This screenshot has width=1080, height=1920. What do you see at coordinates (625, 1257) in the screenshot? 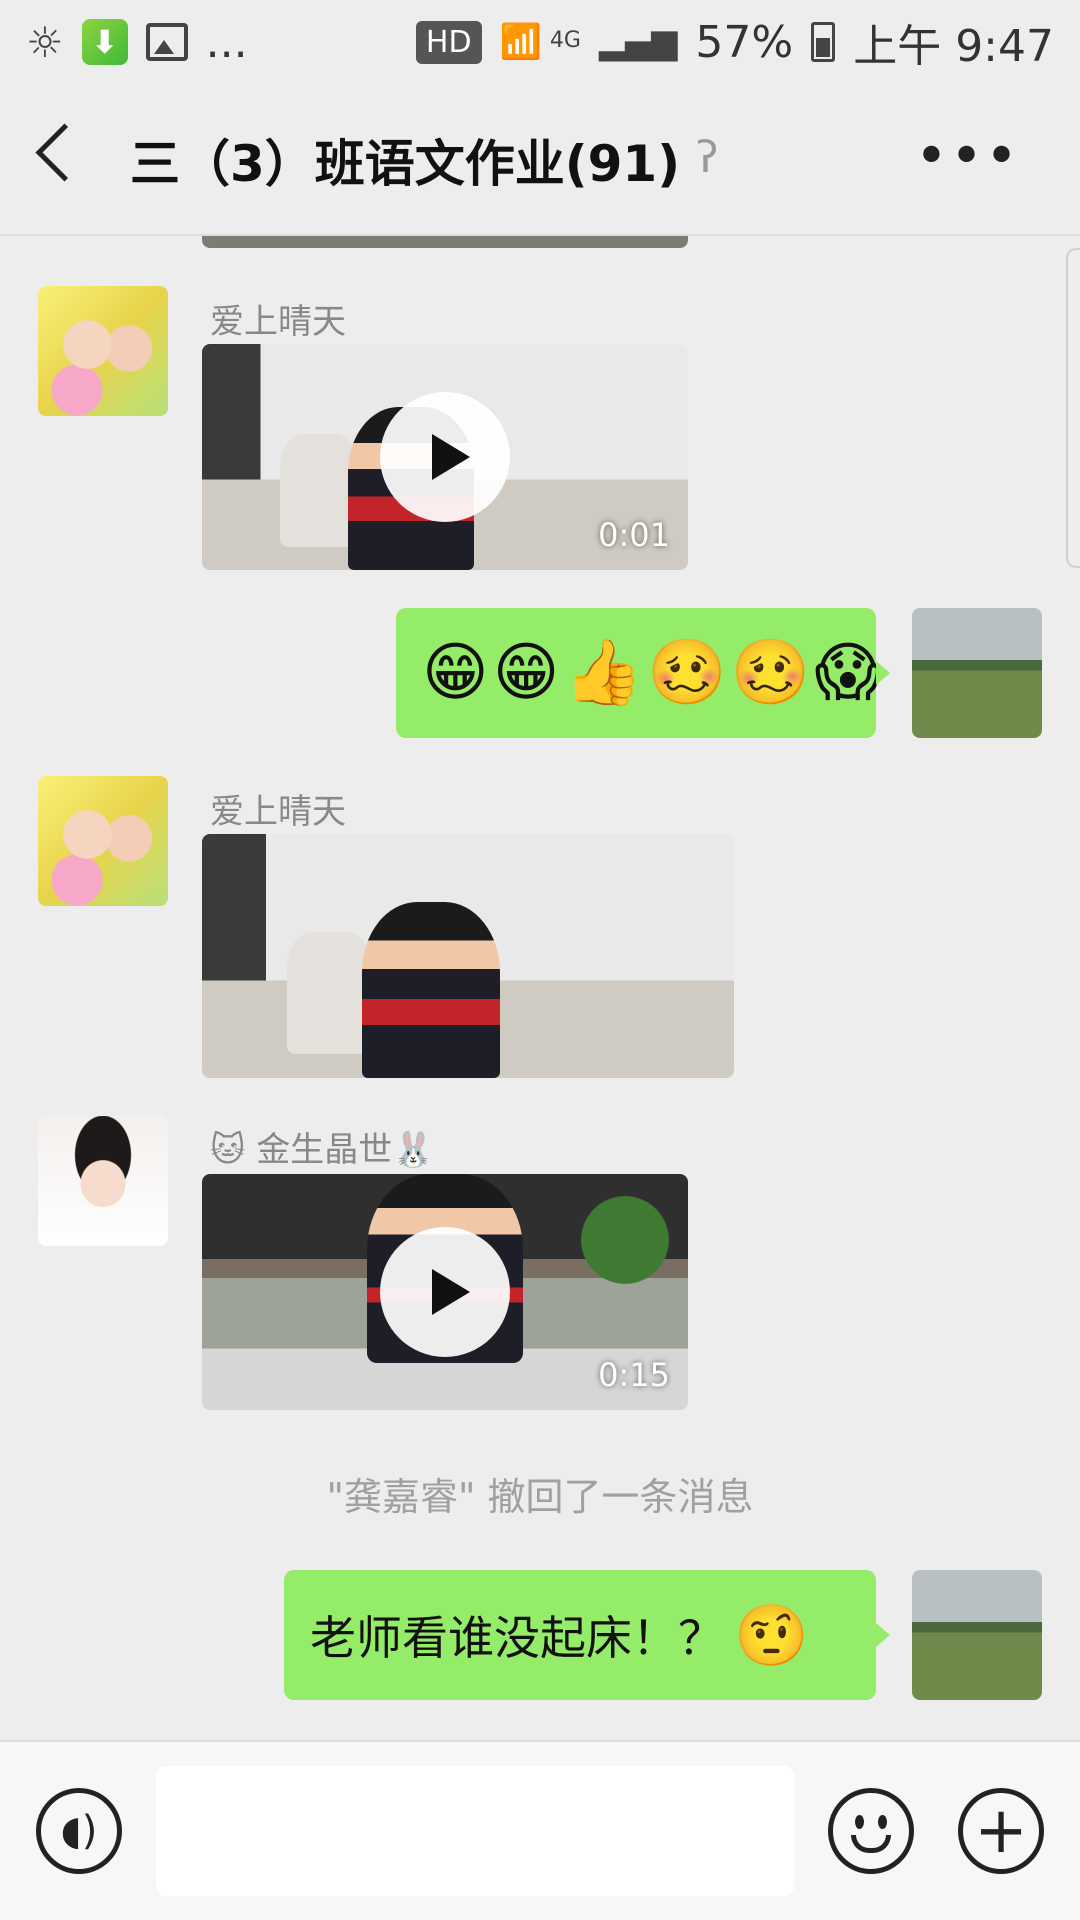
I see `video-thumbnail-plant` at bounding box center [625, 1257].